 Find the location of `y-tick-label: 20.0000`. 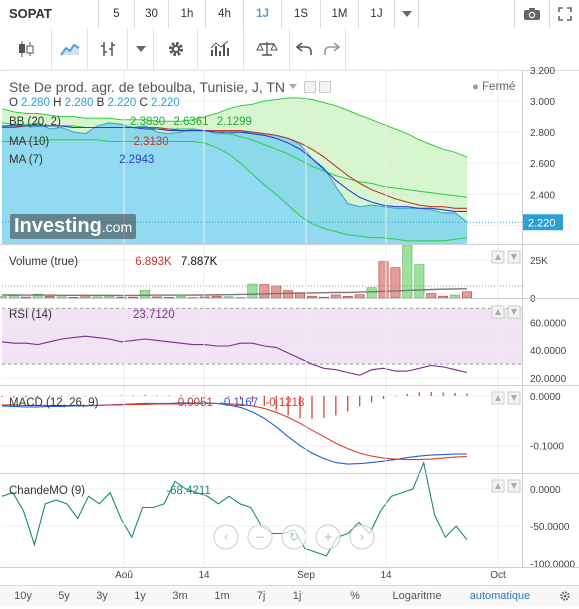

y-tick-label: 20.0000 is located at coordinates (548, 379).